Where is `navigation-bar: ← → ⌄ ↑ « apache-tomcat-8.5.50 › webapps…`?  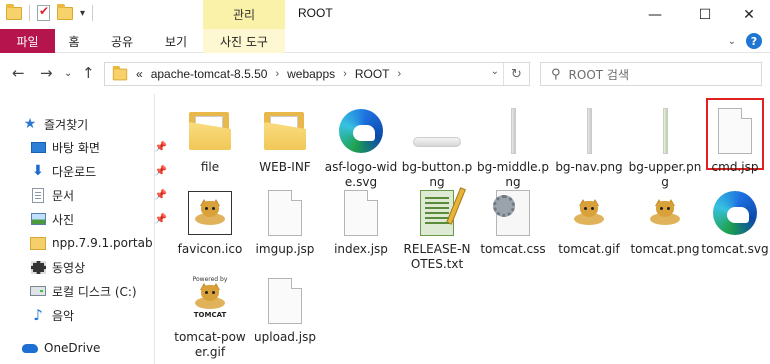 navigation-bar: ← → ⌄ ↑ « apache-tomcat-8.5.50 › webapps… is located at coordinates (385, 74).